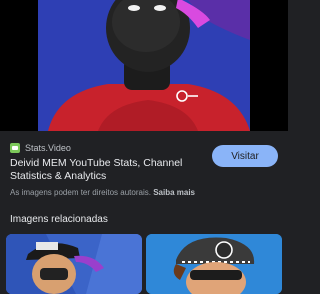  Describe the element at coordinates (48, 148) in the screenshot. I see `source-name: Stats.Video` at that location.